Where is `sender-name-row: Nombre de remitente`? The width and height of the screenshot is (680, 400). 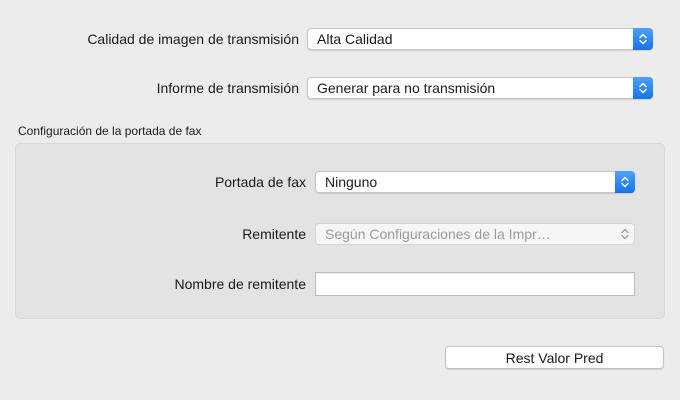
sender-name-row: Nombre de remitente is located at coordinates (317, 284).